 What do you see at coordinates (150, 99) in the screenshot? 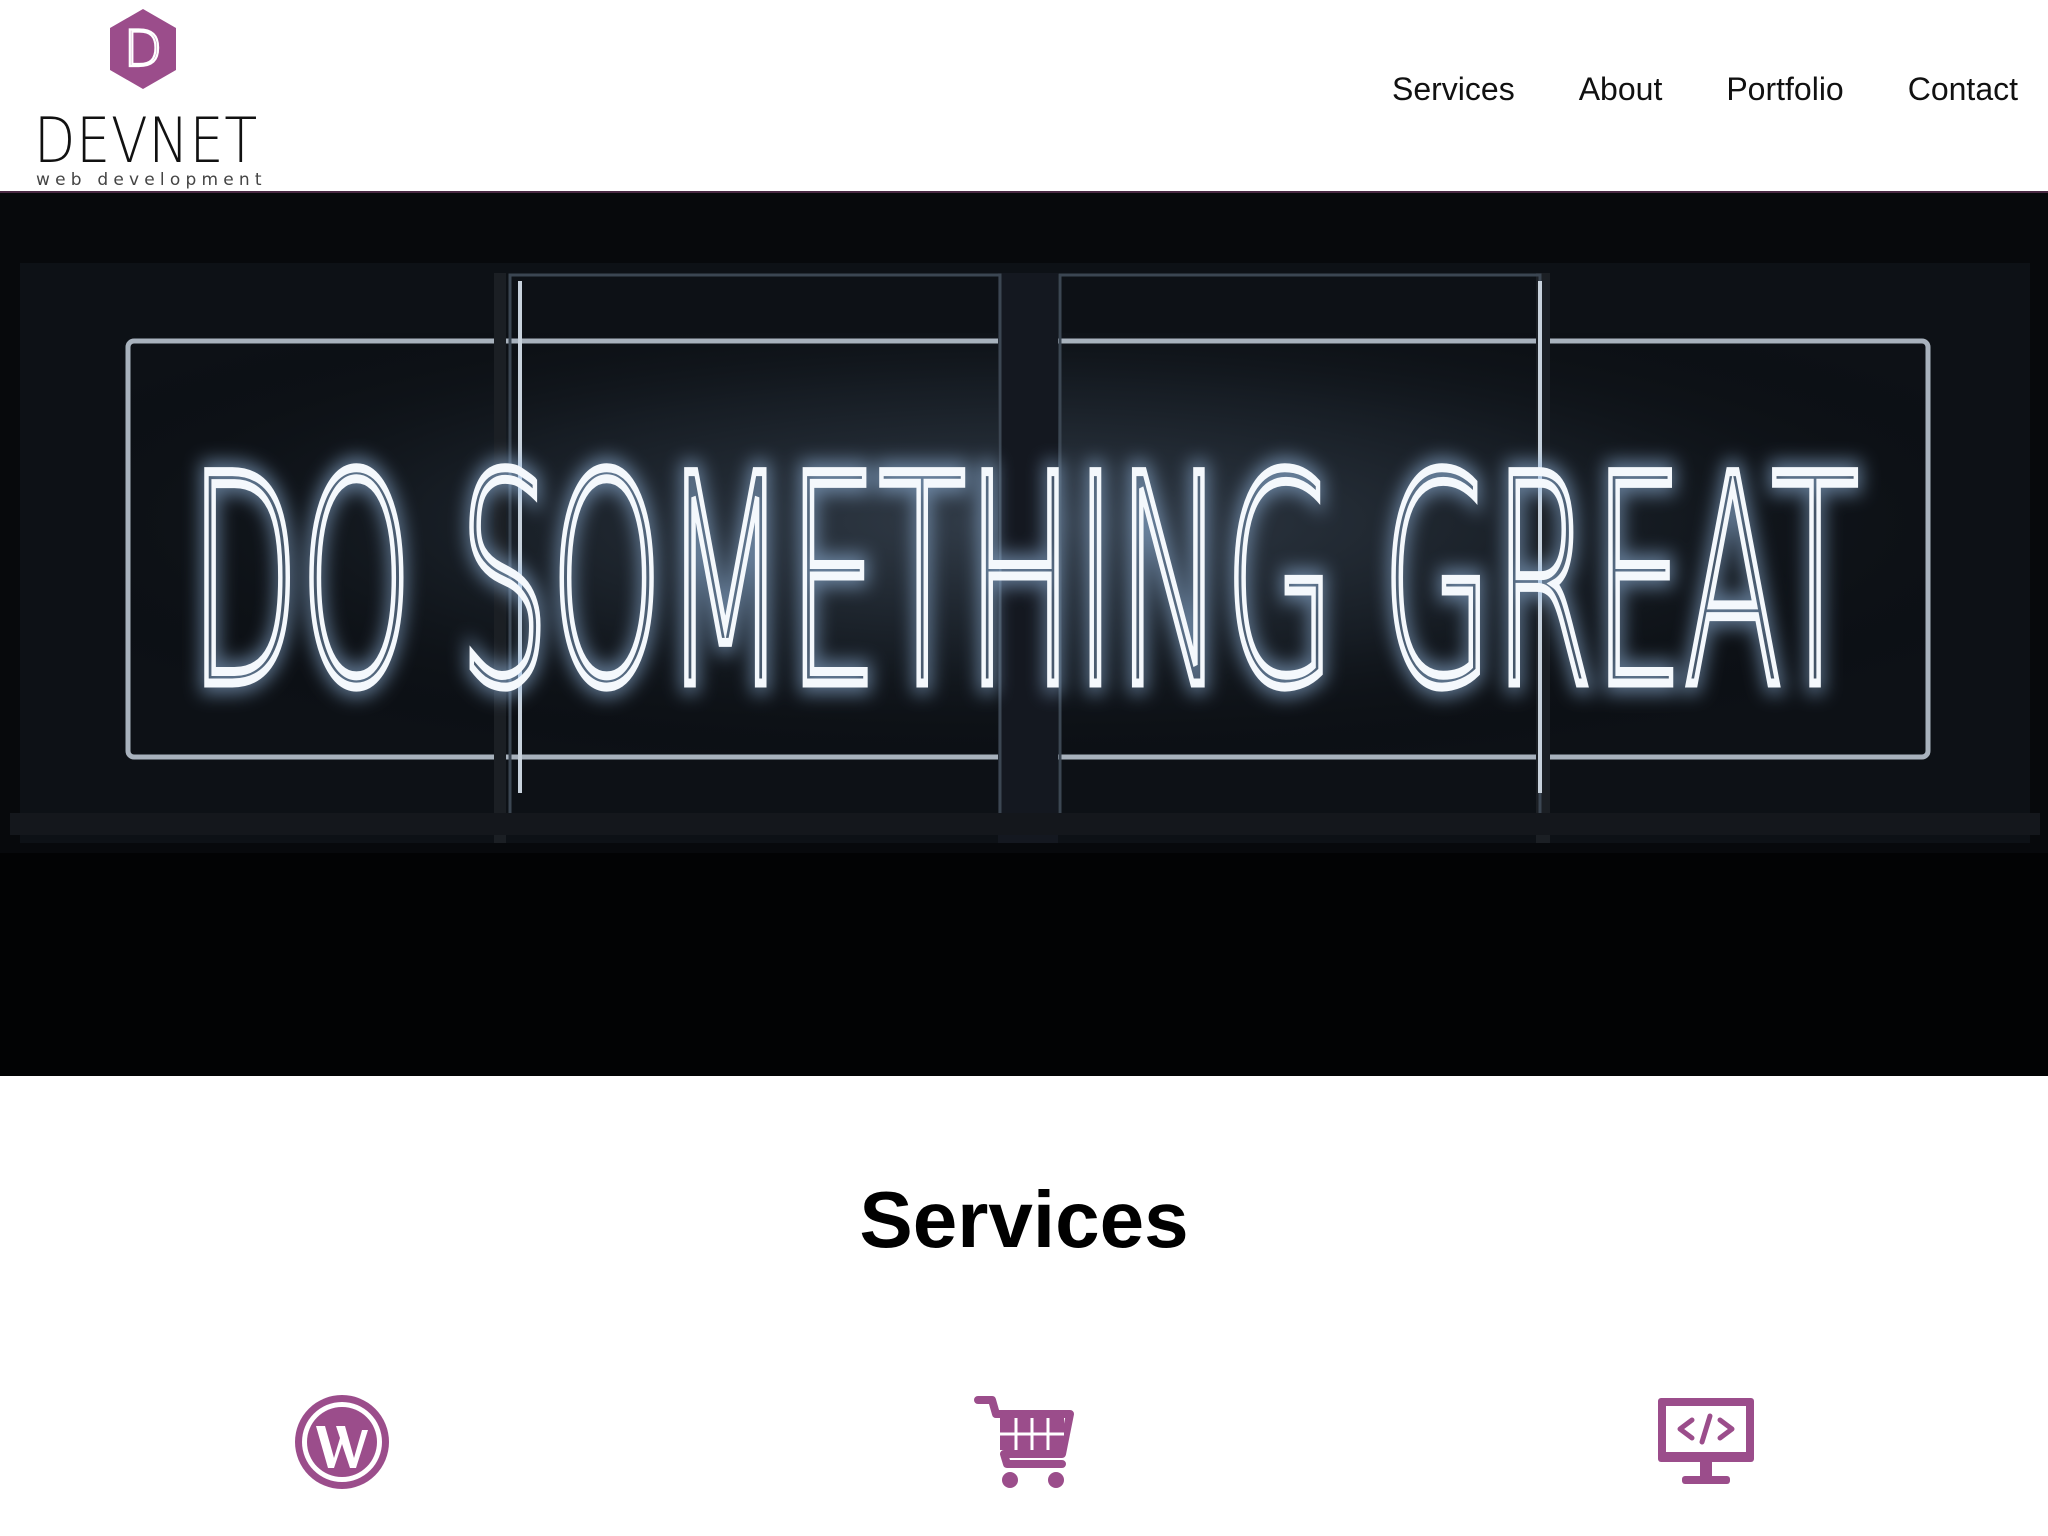
I see `logo: D DEVNET web development` at bounding box center [150, 99].